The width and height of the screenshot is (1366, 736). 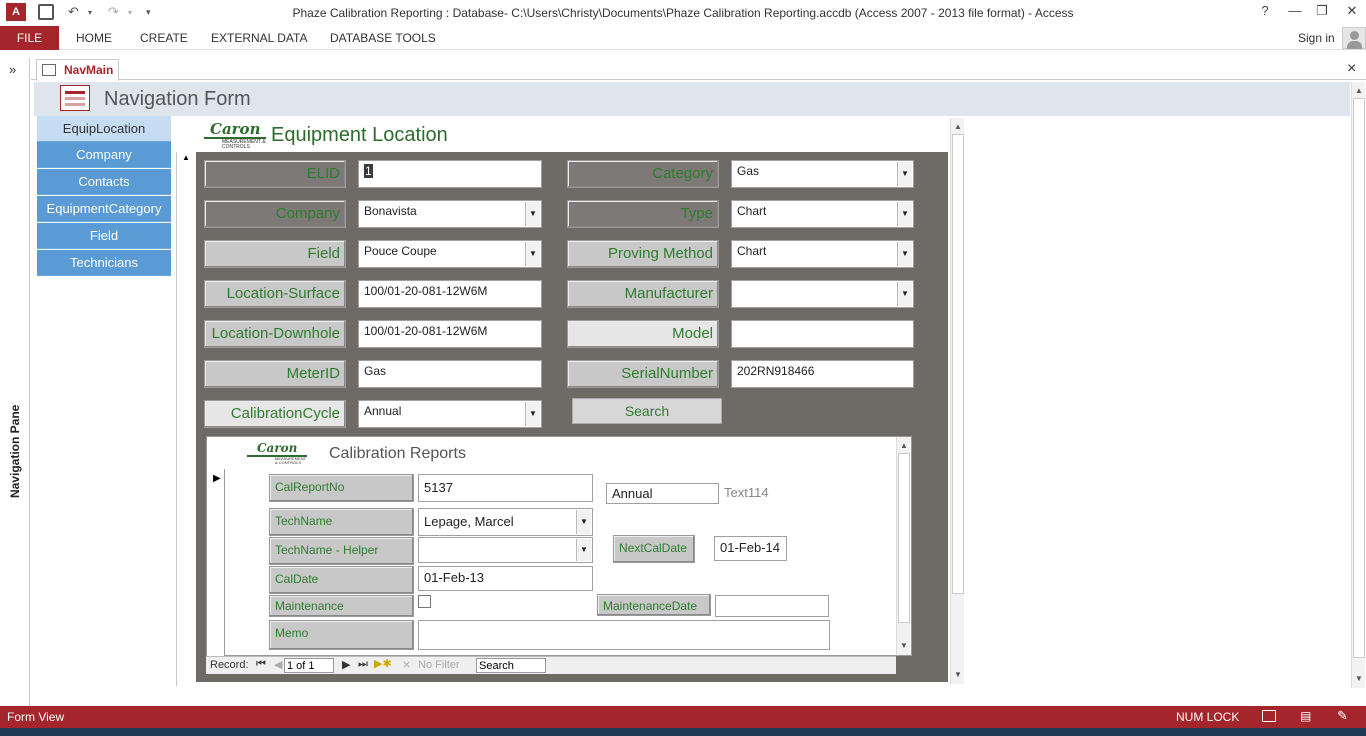 I want to click on tab-file: FILE, so click(x=29, y=38).